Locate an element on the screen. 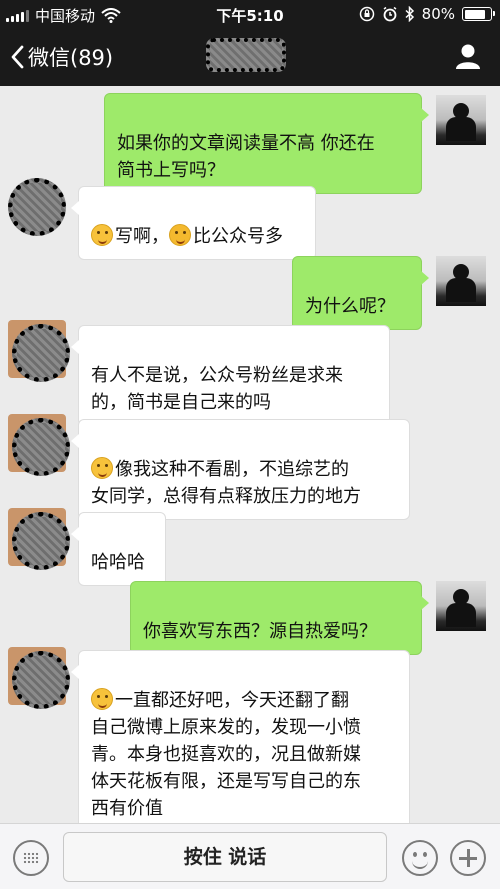  keyboard-toggle-button is located at coordinates (31, 858).